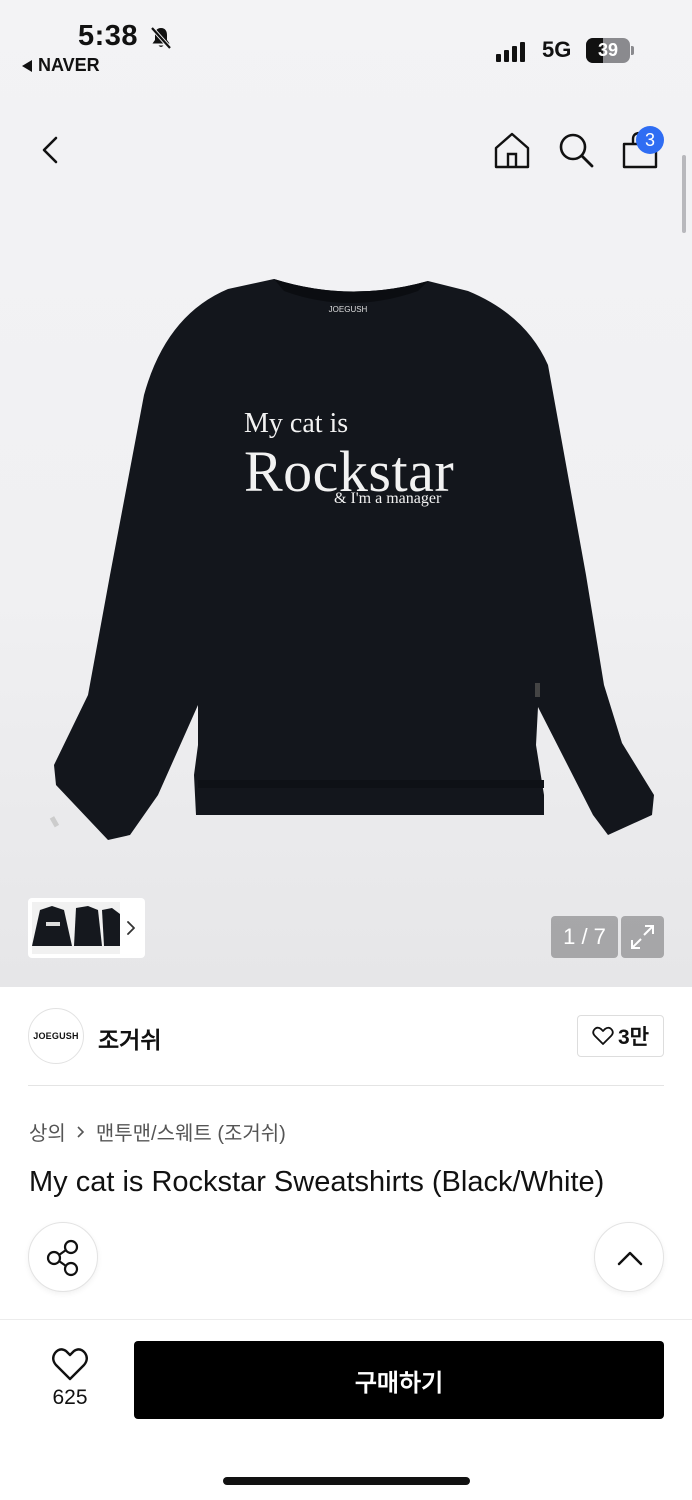 The width and height of the screenshot is (692, 1500). What do you see at coordinates (633, 1037) in the screenshot?
I see `brand-like-count: 3만` at bounding box center [633, 1037].